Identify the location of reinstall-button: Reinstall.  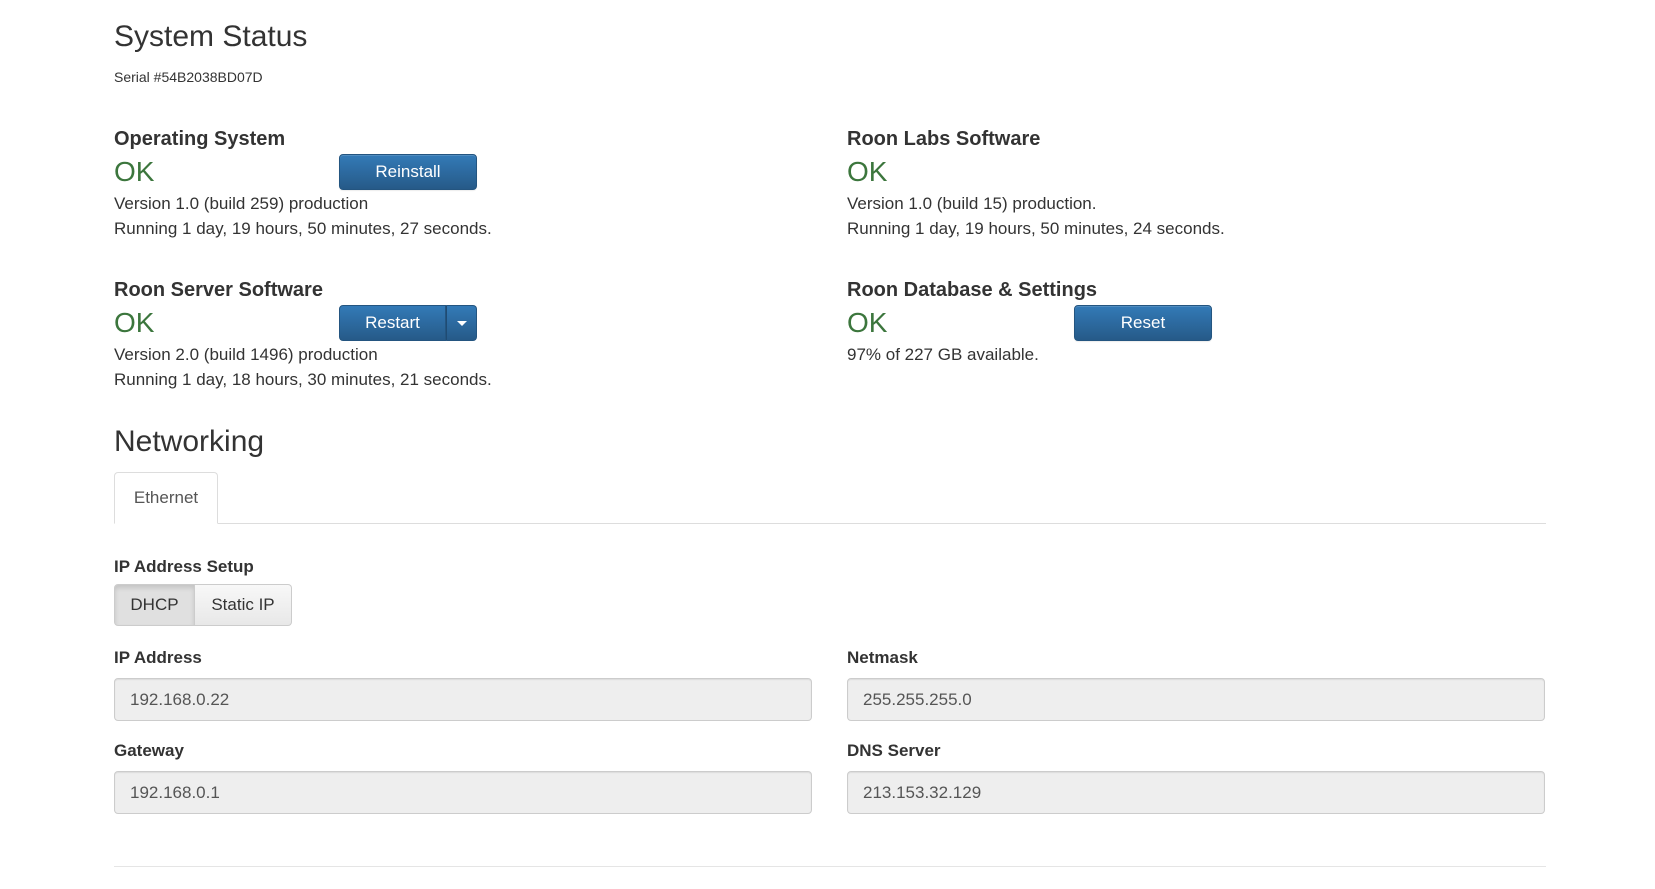
(408, 172).